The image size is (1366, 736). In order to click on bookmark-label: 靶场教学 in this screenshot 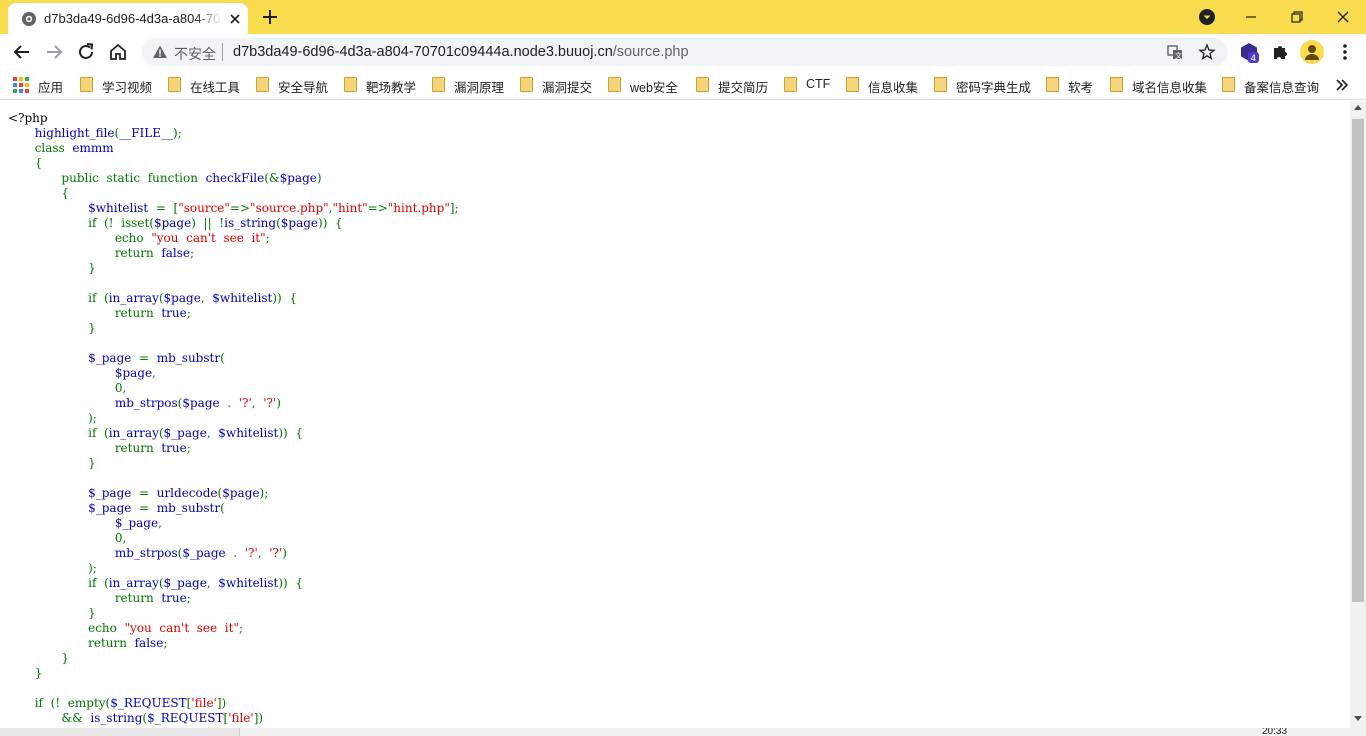, I will do `click(391, 88)`.